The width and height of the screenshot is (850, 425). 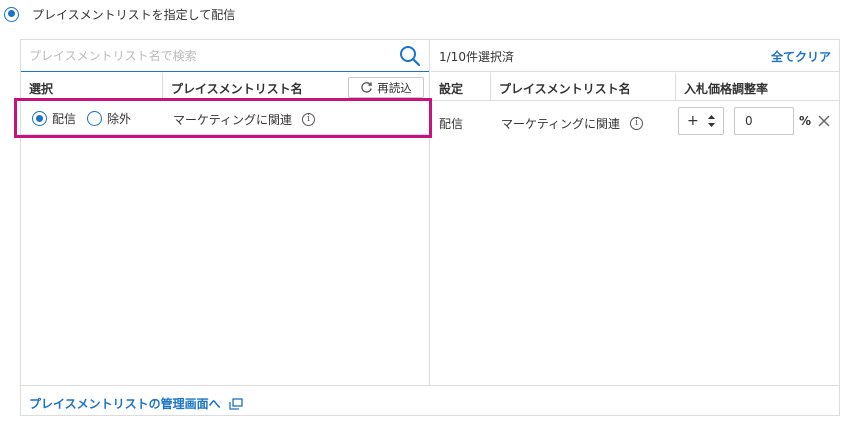 I want to click on delivery-option-placement-list: プレイスメントリストを指定して配信, so click(x=119, y=14).